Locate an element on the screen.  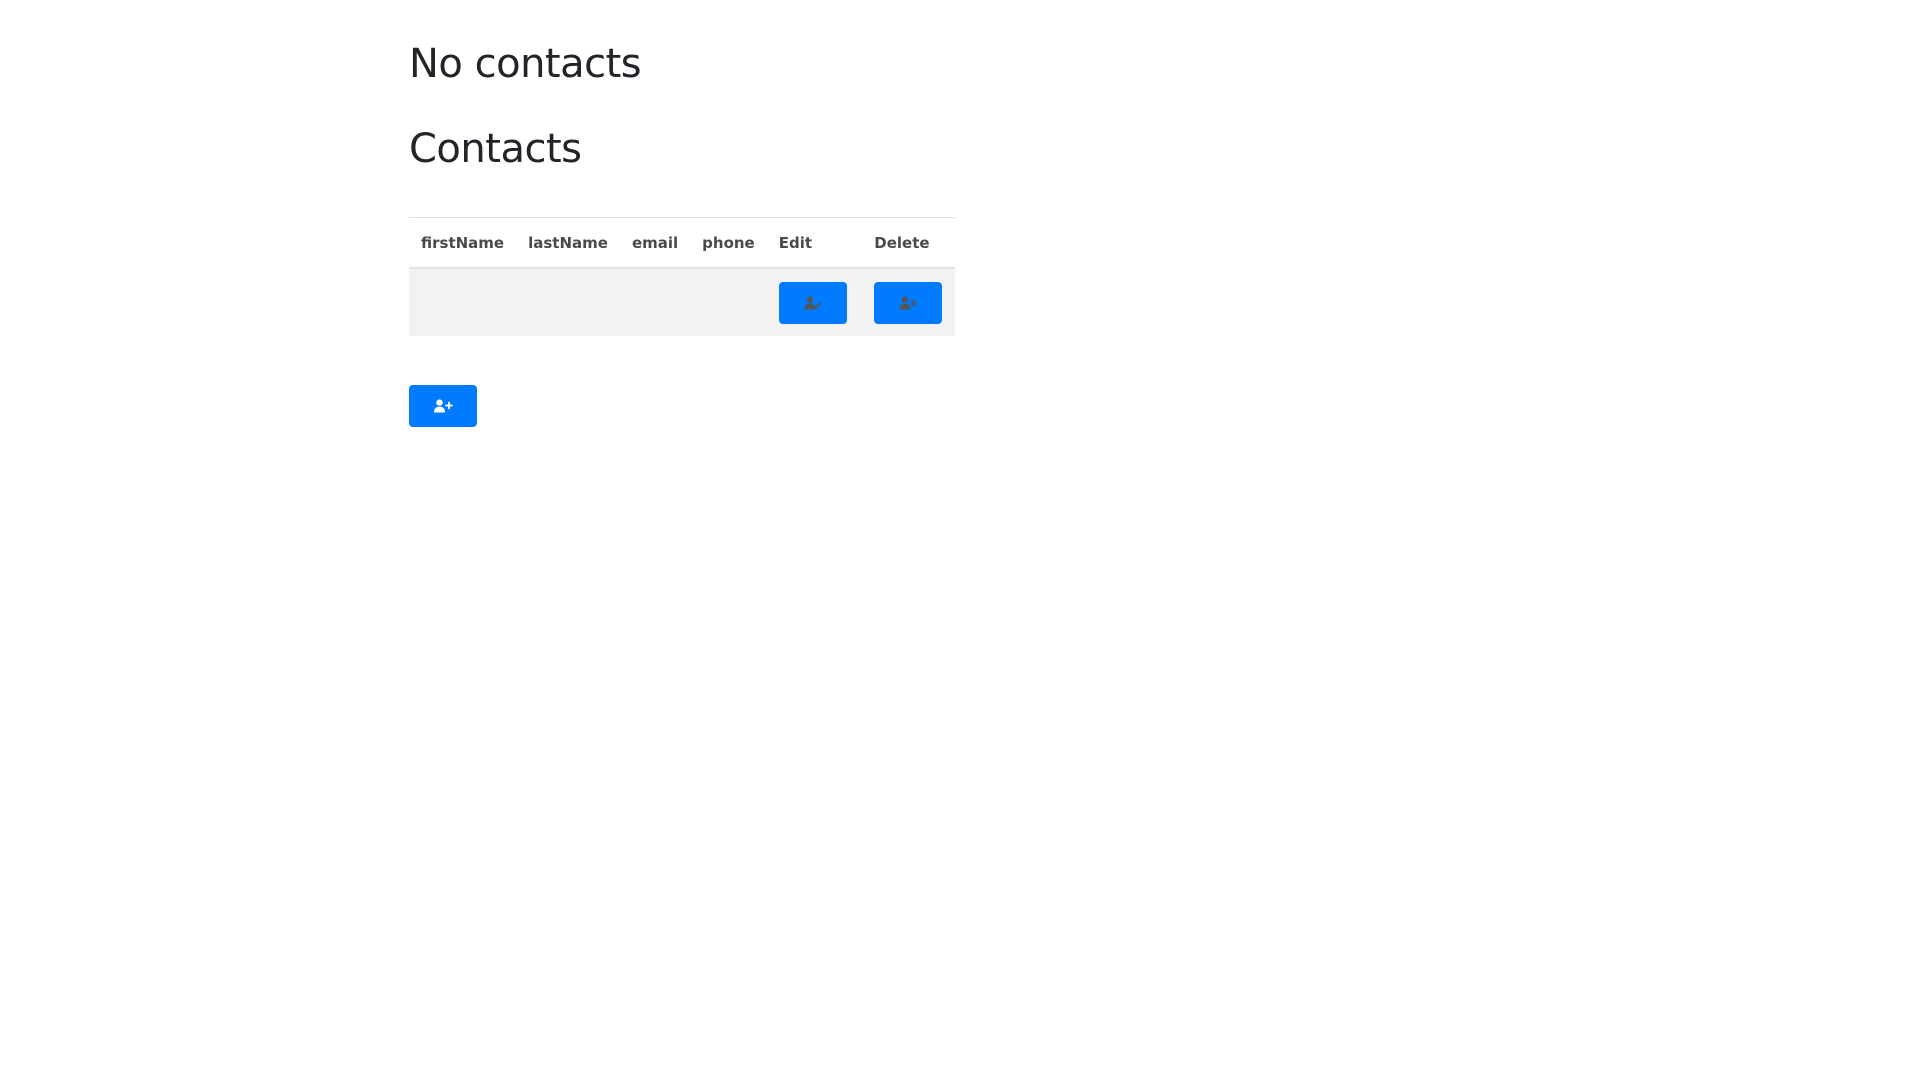
column-header-delete: Delete is located at coordinates (908, 243).